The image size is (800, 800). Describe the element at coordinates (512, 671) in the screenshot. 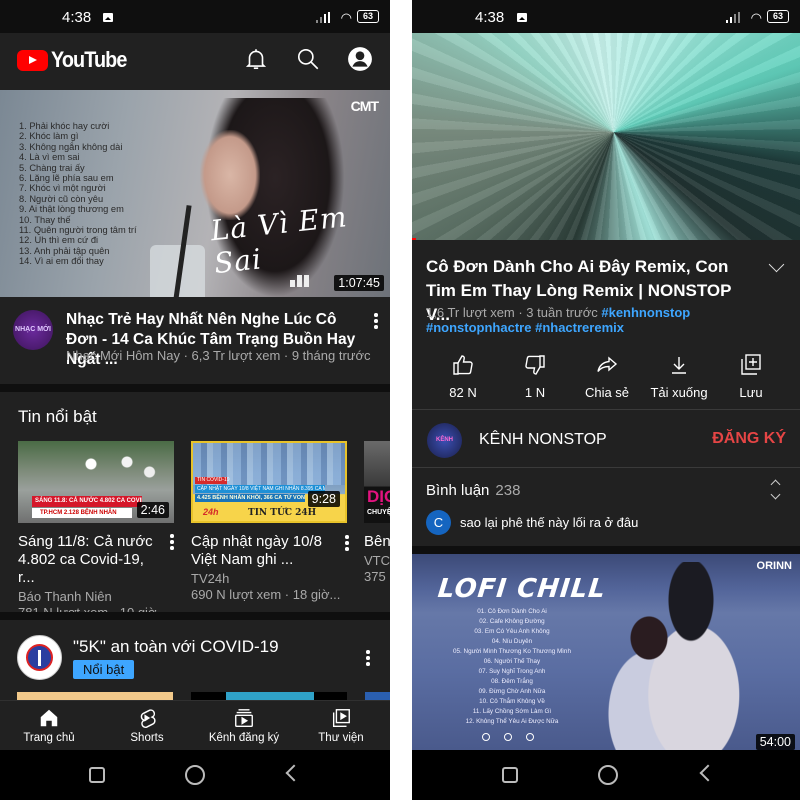

I see `track: 07. Suy Nghĩ Trong Anh` at that location.